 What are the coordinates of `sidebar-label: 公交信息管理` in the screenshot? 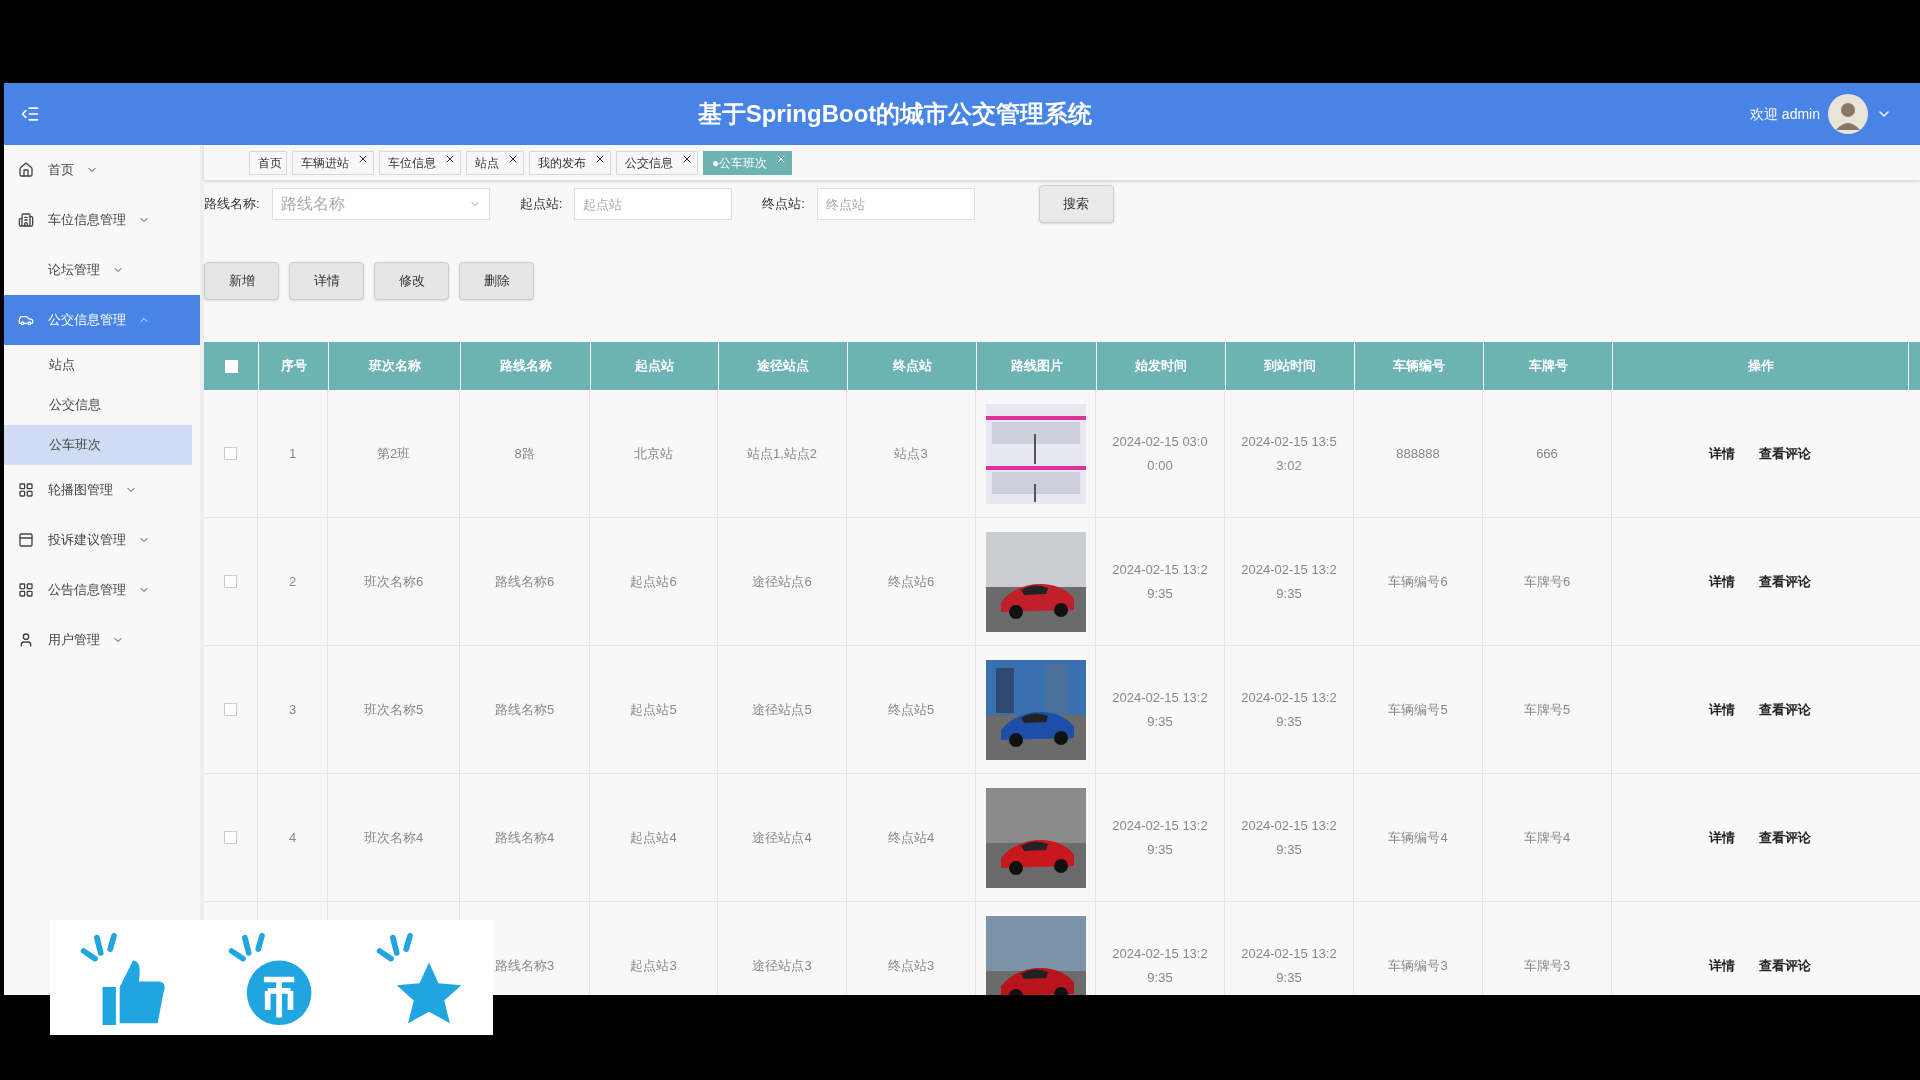 It's located at (87, 320).